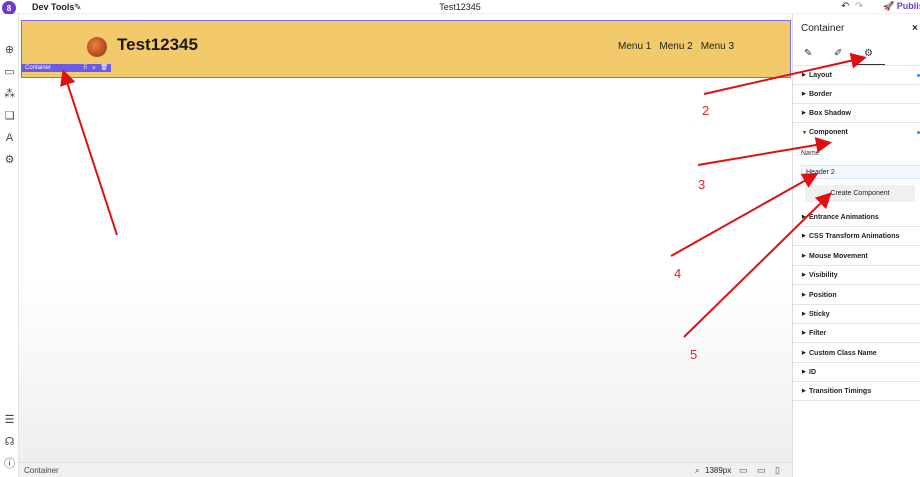  I want to click on collapse-icon: ⌅, so click(93, 67).